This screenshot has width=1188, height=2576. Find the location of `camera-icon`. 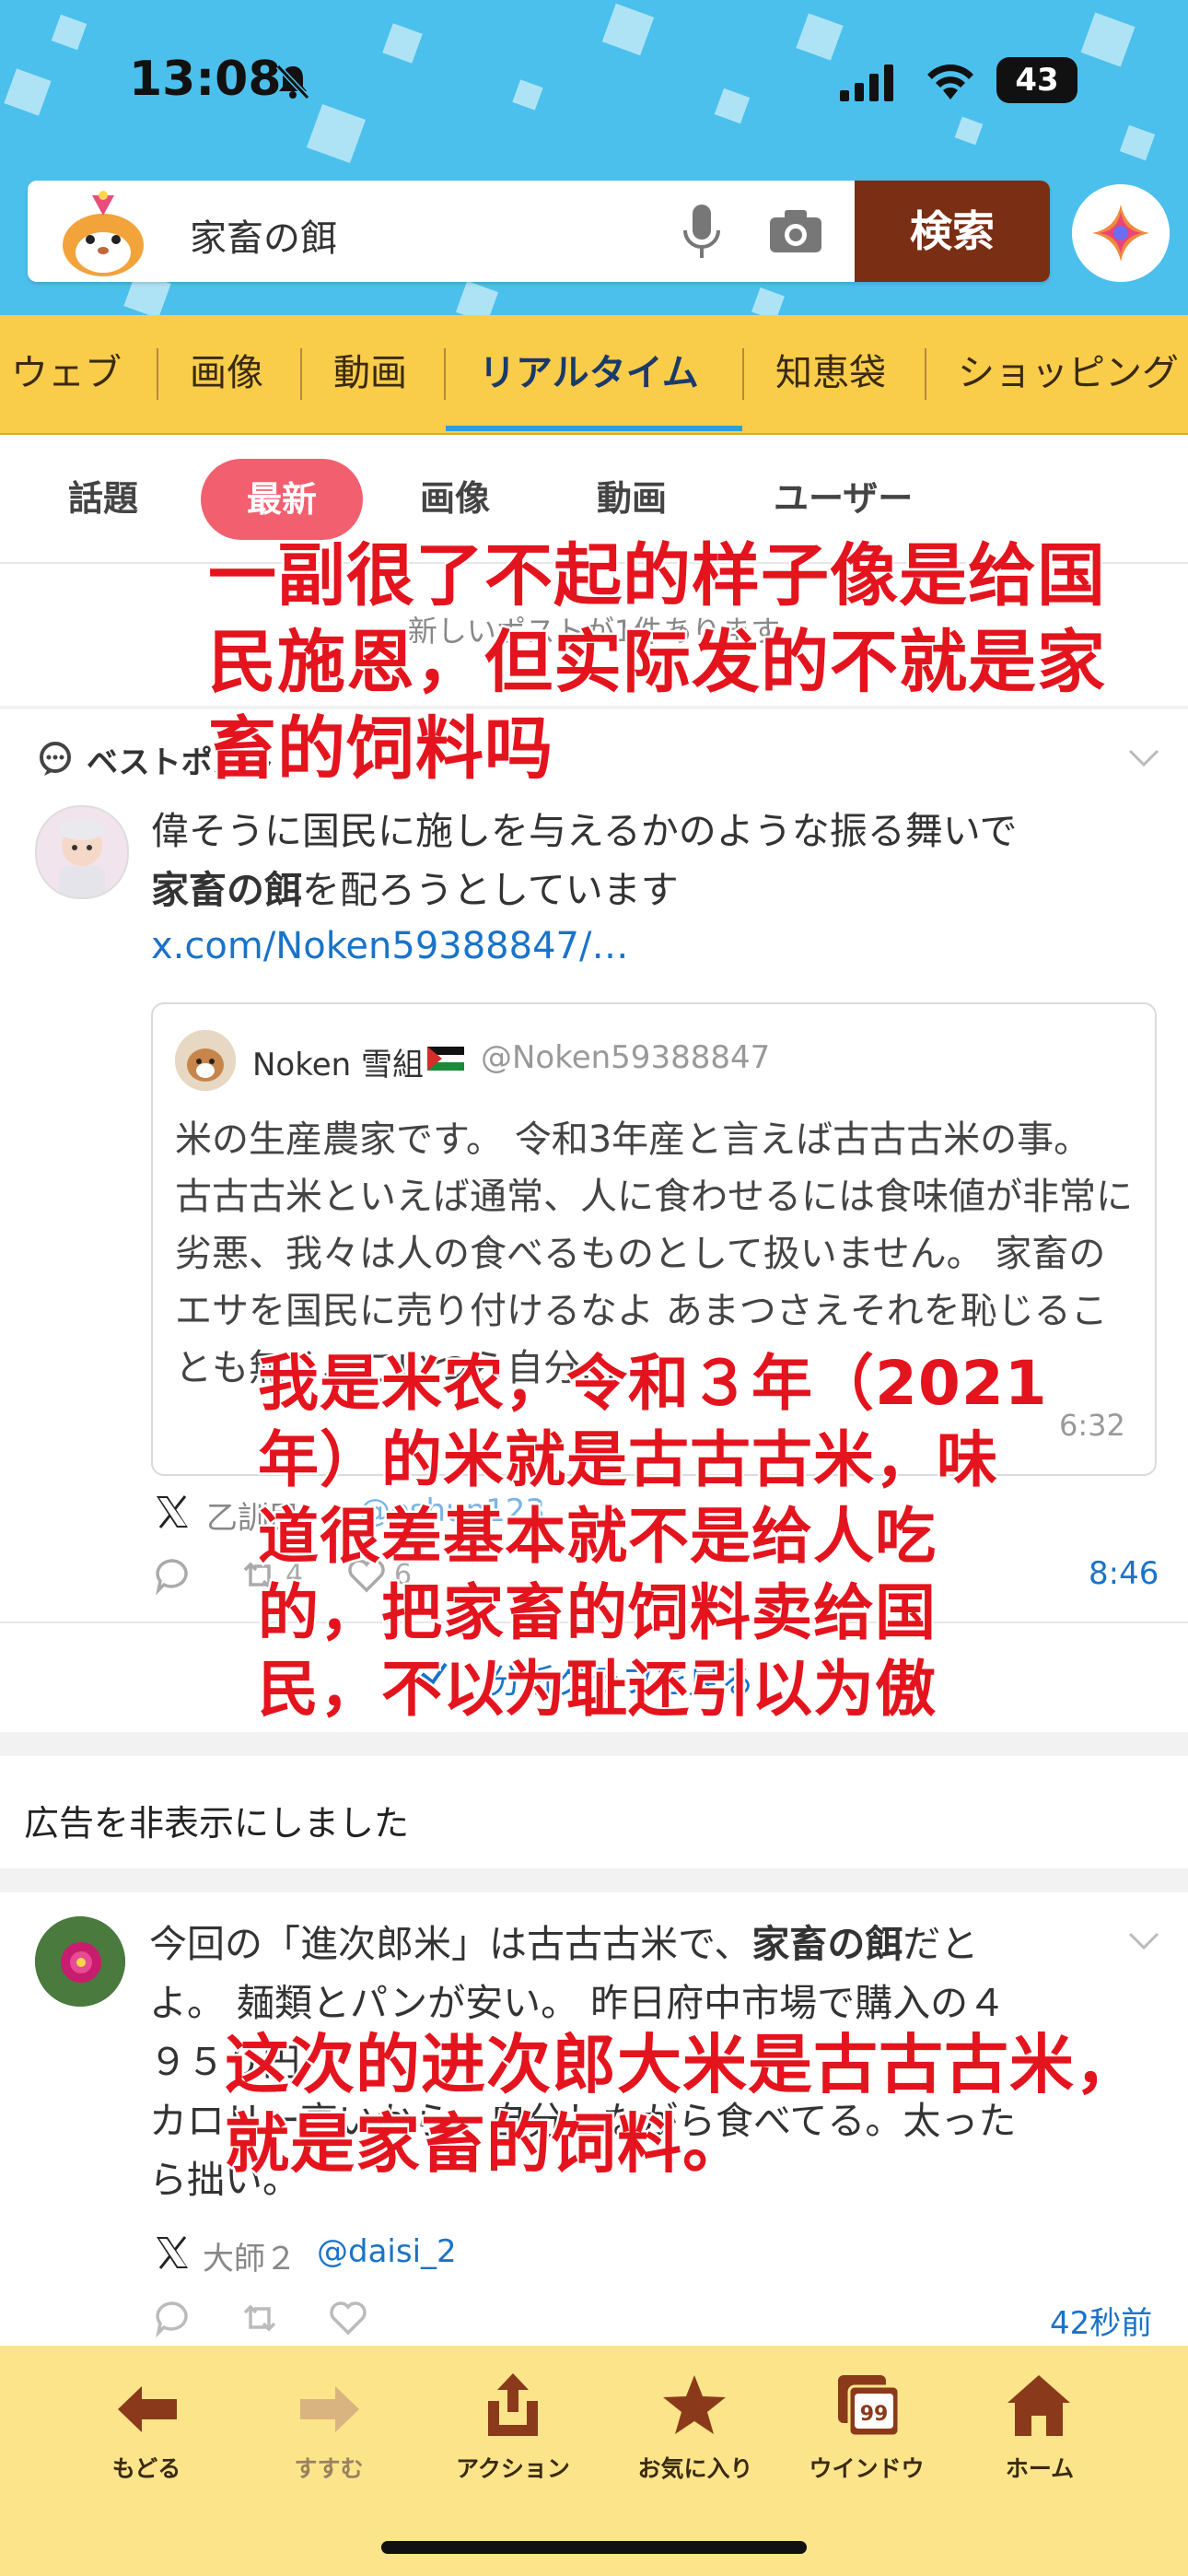

camera-icon is located at coordinates (795, 231).